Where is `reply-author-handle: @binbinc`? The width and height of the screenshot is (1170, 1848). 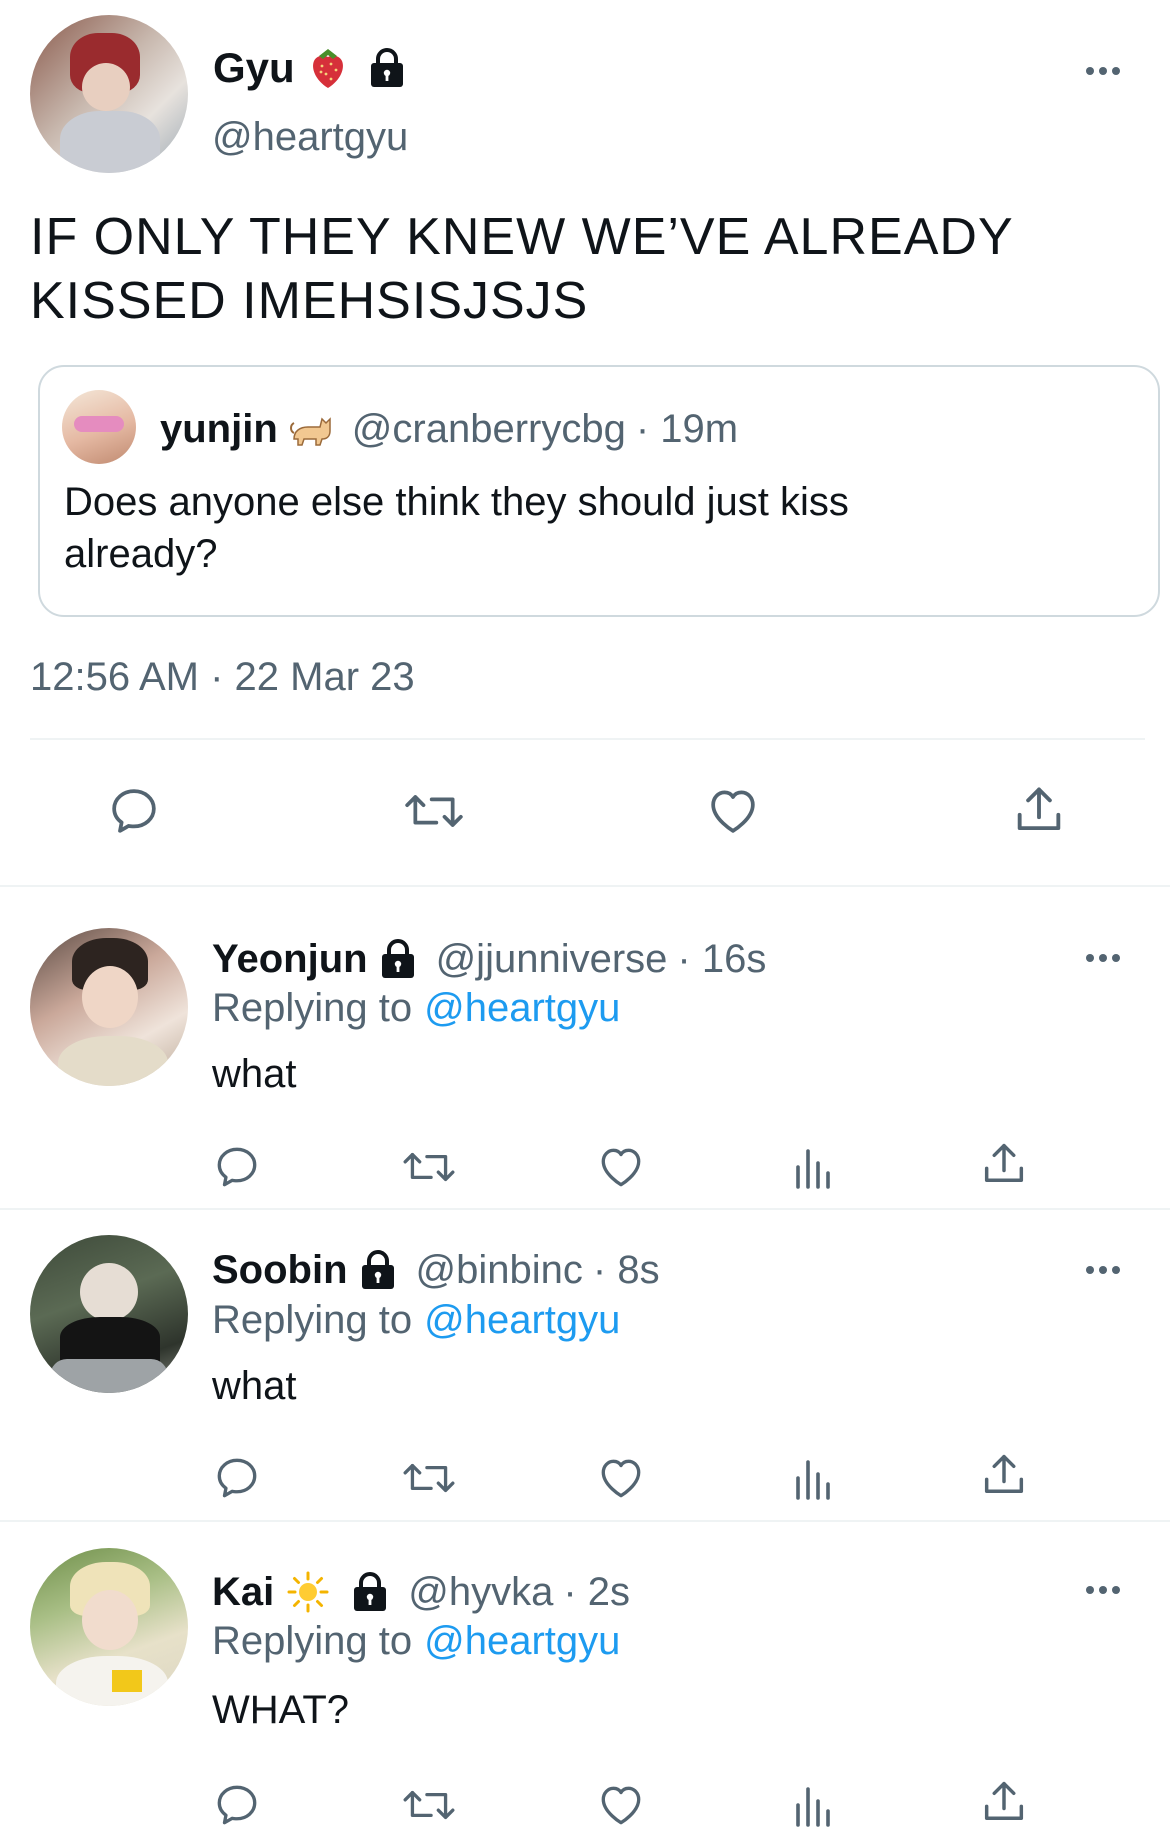 reply-author-handle: @binbinc is located at coordinates (499, 1270).